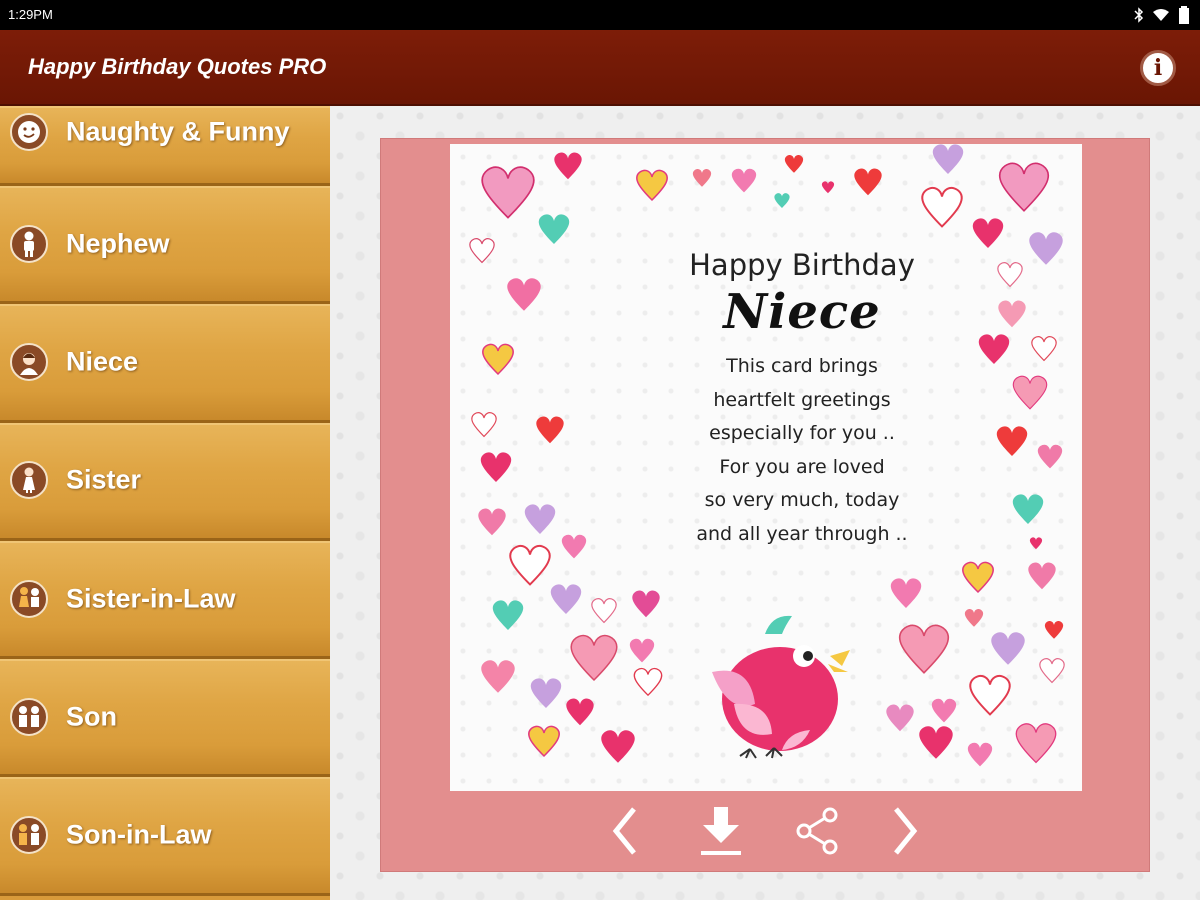 This screenshot has height=900, width=1200. I want to click on sidebar-item-nephew: Nephew, so click(165, 245).